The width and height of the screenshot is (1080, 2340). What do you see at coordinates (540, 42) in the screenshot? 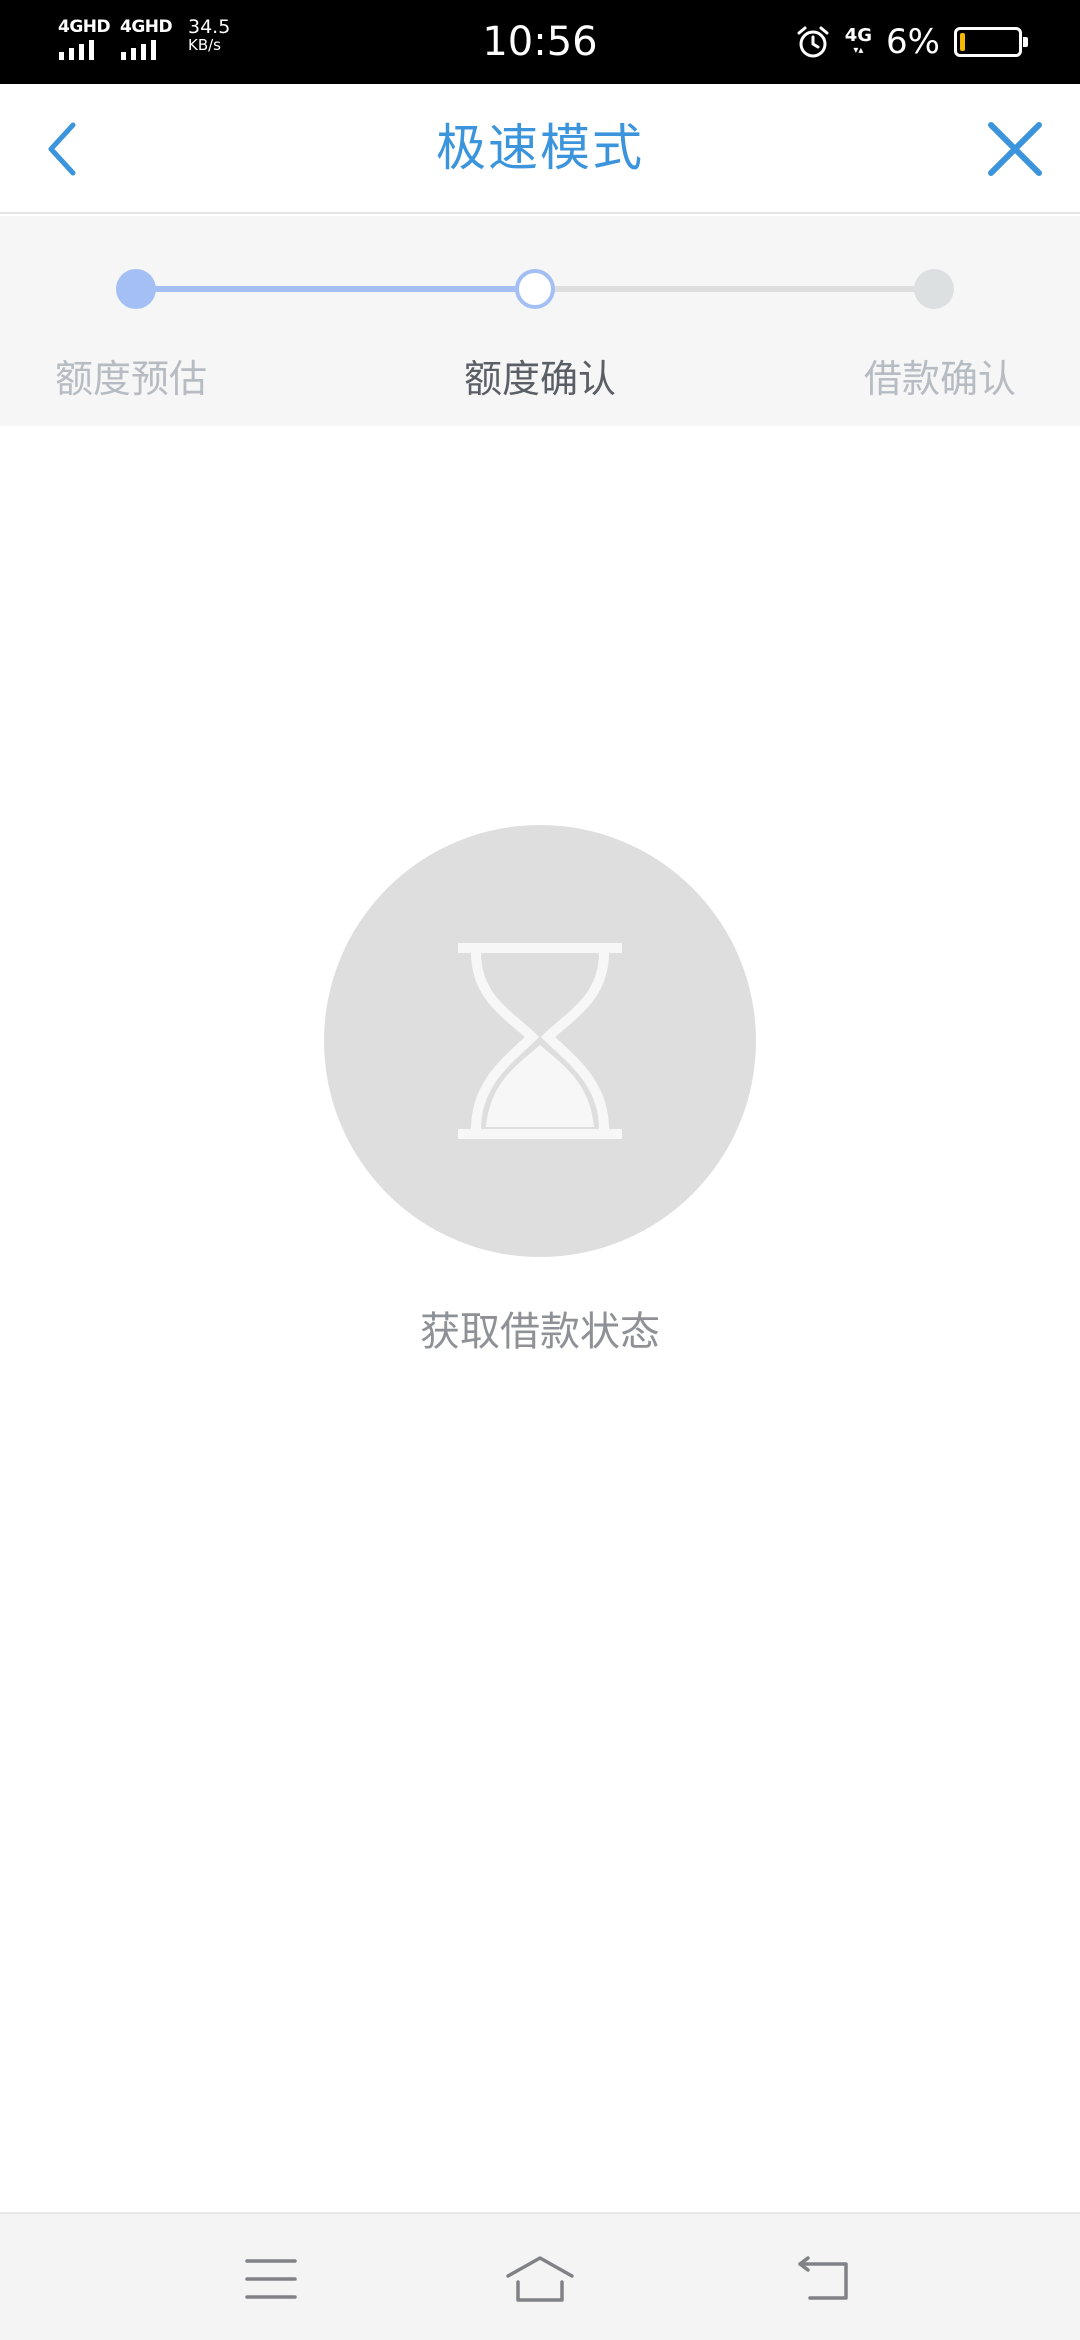
I see `status-bar: 4GHD 4GHD 34.5 KB/s 10:56 4G ▾▴ 6%` at bounding box center [540, 42].